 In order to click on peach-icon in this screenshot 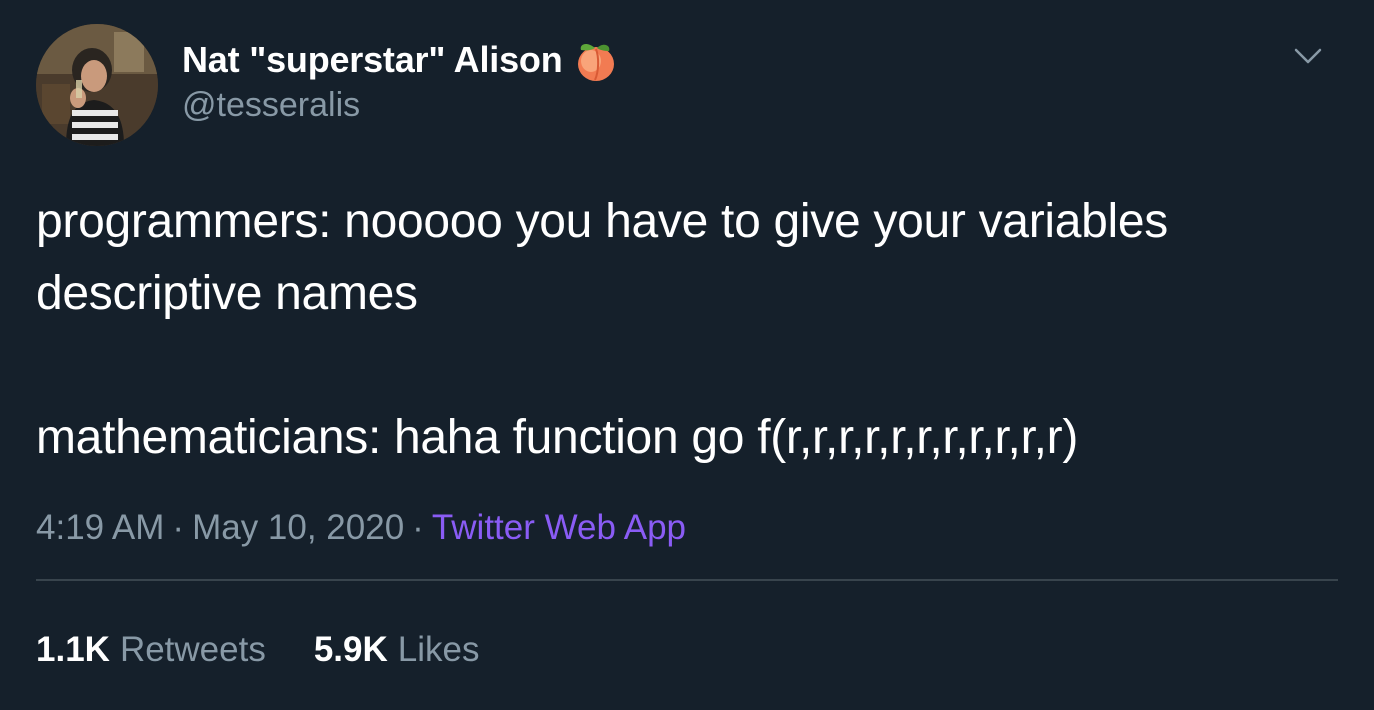, I will do `click(595, 62)`.